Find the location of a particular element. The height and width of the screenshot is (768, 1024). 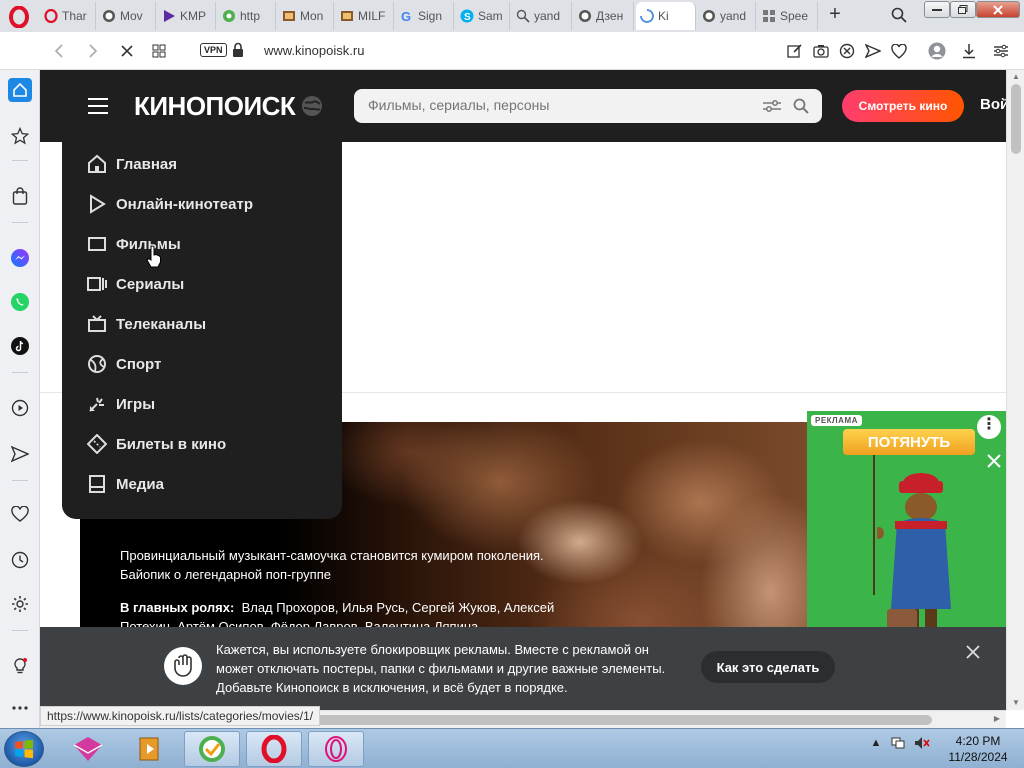

browser-tab: Mov is located at coordinates (127, 16).